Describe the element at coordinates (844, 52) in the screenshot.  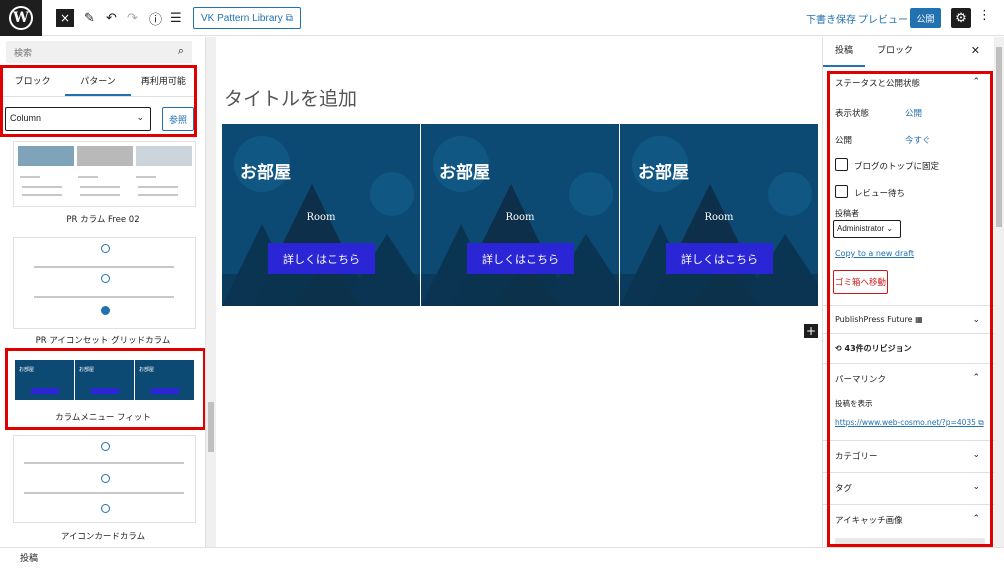
I see `tab-post: 投稿` at that location.